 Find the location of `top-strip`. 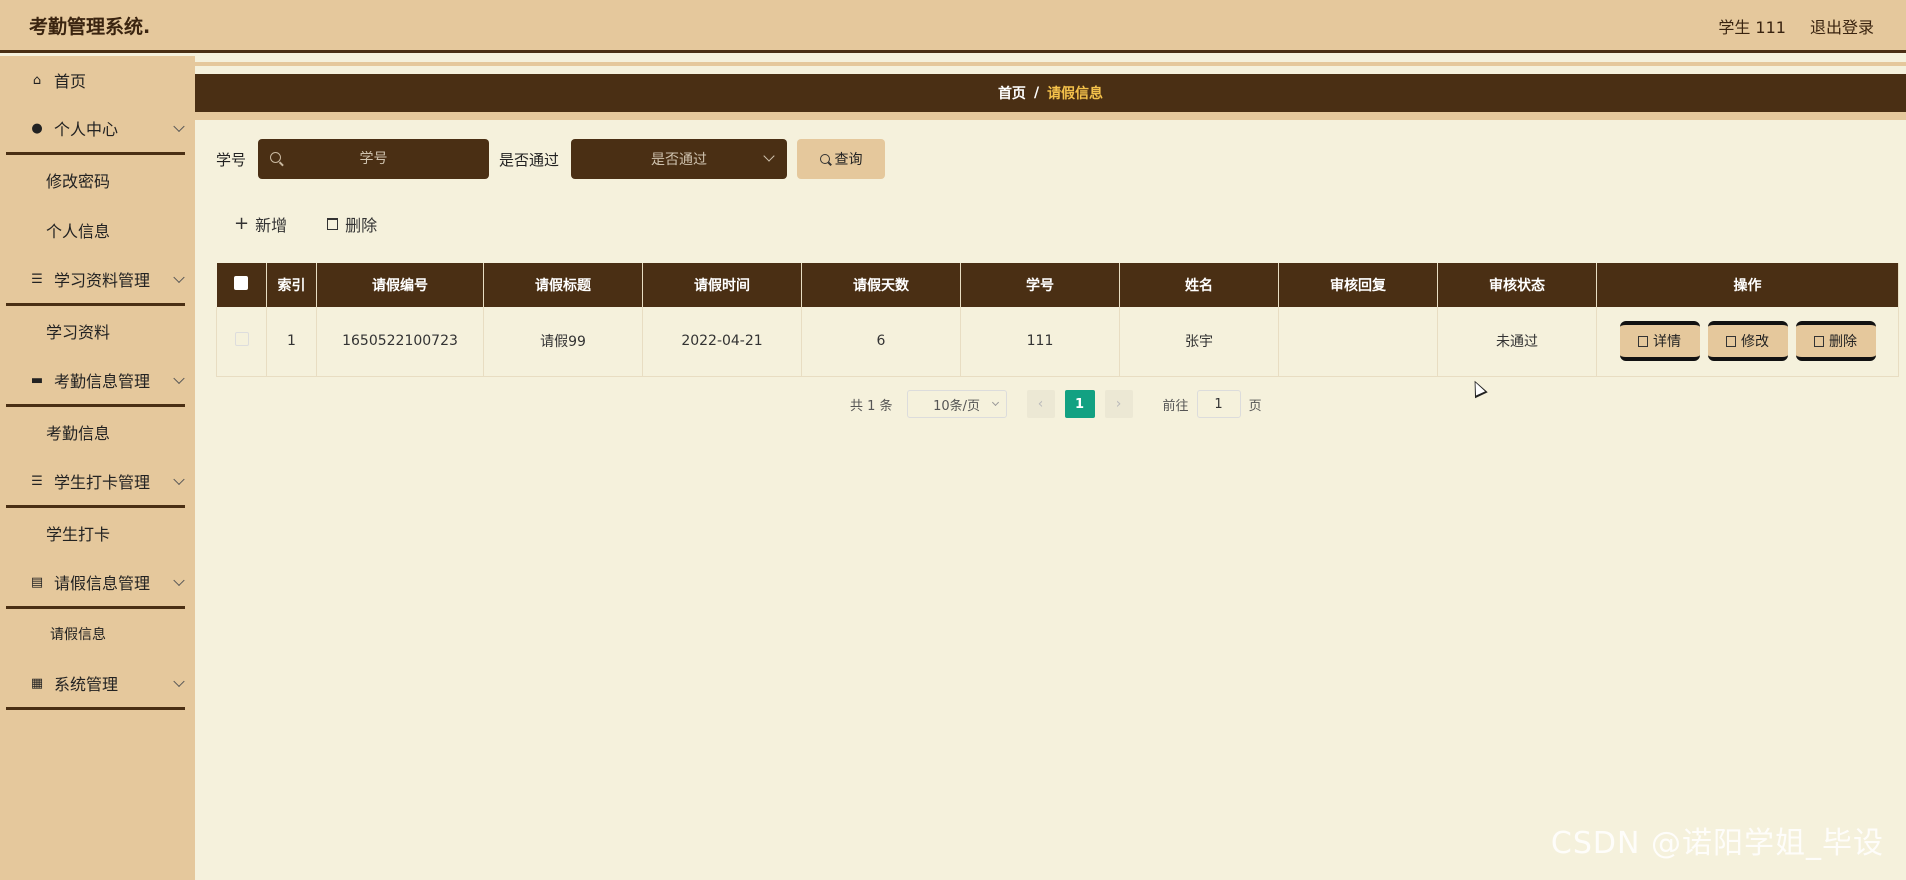

top-strip is located at coordinates (1050, 64).